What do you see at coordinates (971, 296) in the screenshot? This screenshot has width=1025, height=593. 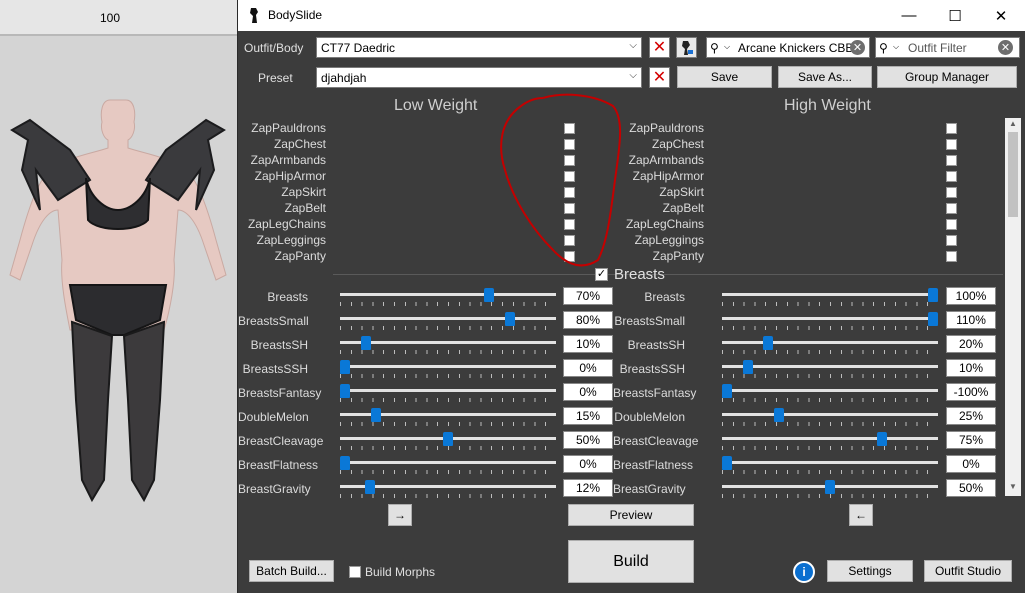 I see `slider-value-high: 100%` at bounding box center [971, 296].